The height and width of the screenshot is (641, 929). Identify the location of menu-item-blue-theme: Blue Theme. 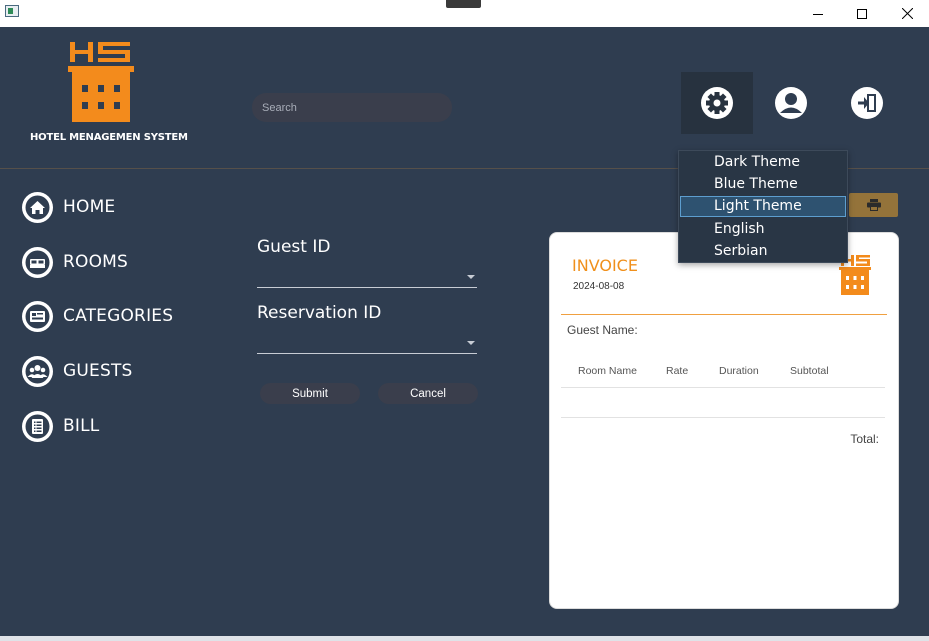
(763, 184).